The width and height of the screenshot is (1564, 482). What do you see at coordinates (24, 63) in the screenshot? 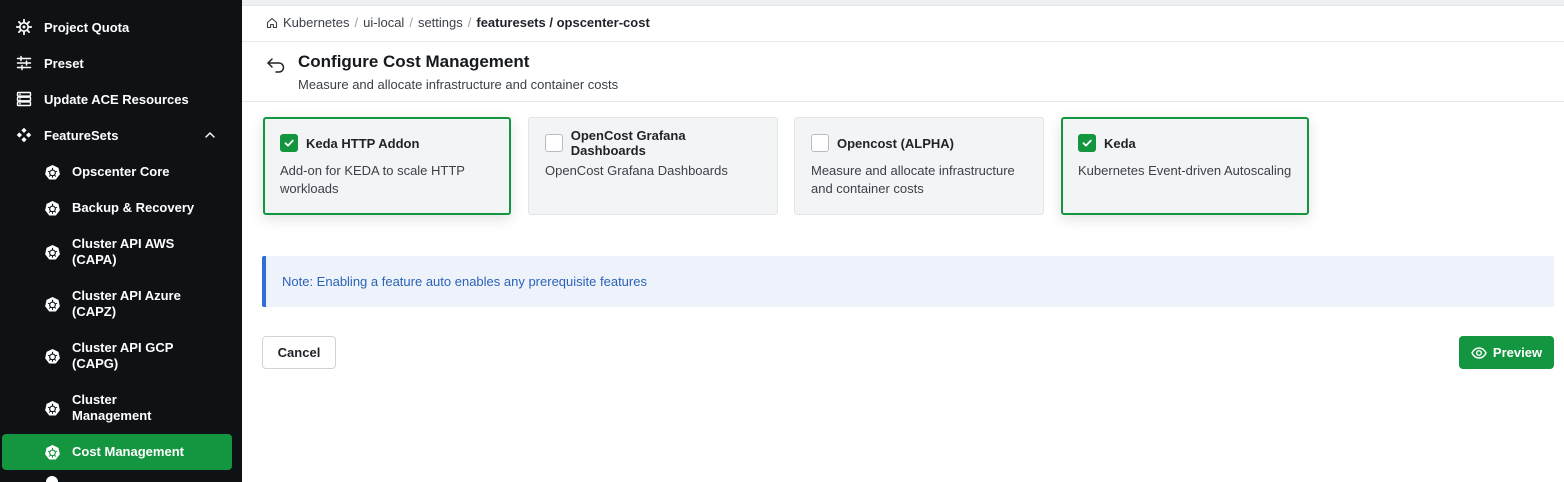
I see `sliders-icon` at bounding box center [24, 63].